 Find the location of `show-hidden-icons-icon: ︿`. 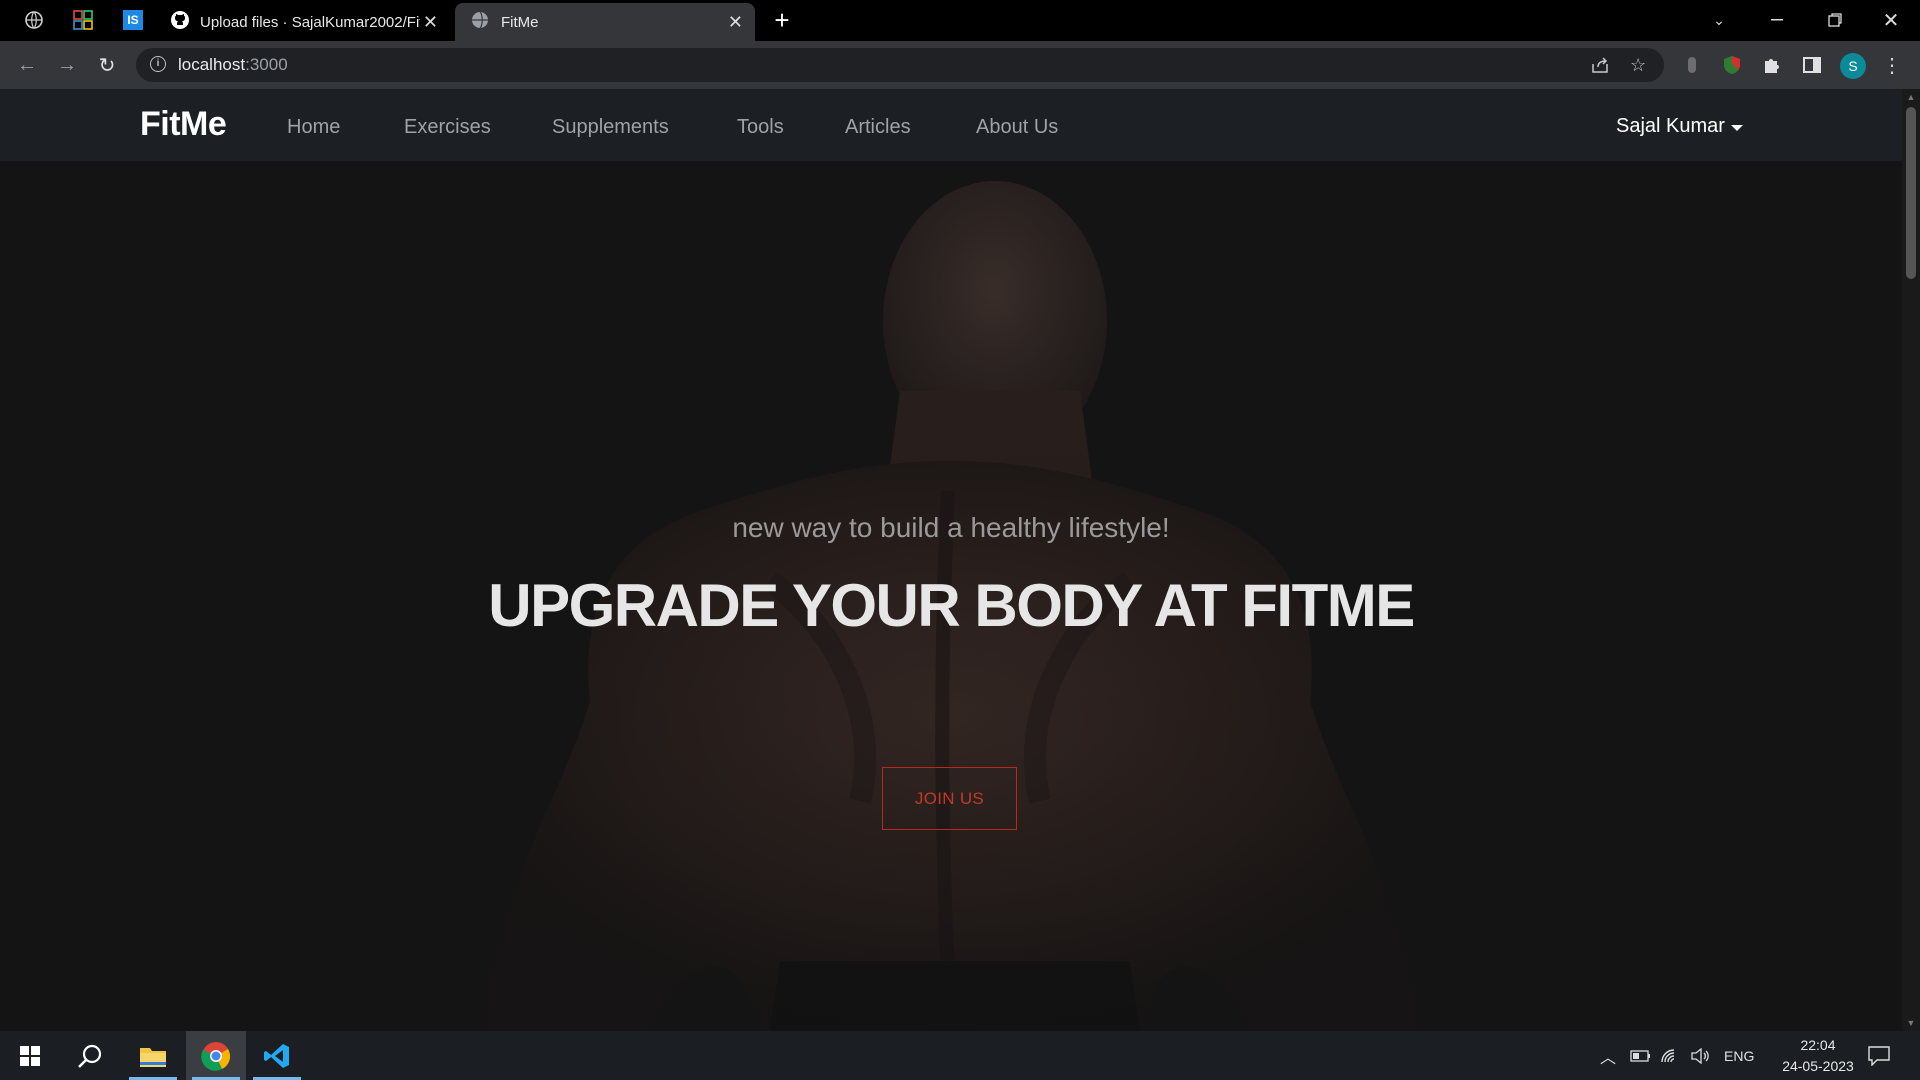

show-hidden-icons-icon: ︿ is located at coordinates (1608, 1055).